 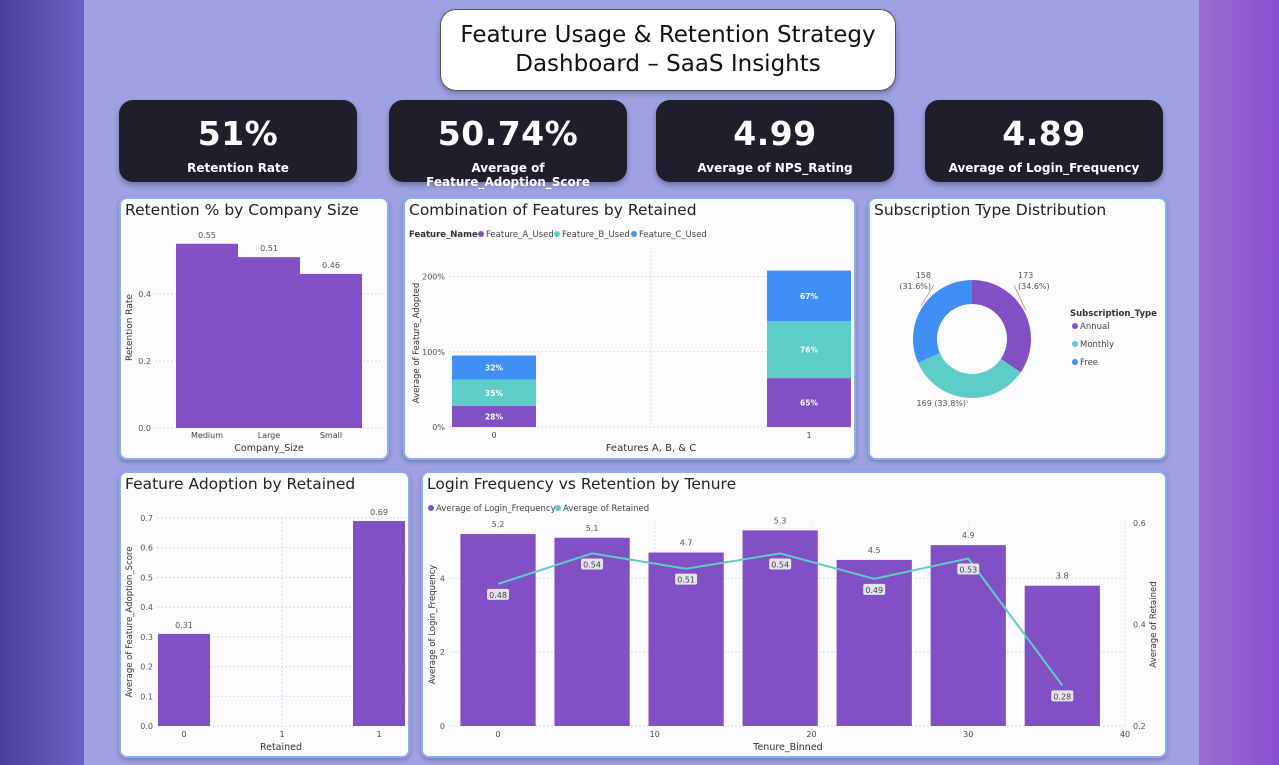 What do you see at coordinates (1044, 168) in the screenshot?
I see `kpi-label: Average of Login_Frequency` at bounding box center [1044, 168].